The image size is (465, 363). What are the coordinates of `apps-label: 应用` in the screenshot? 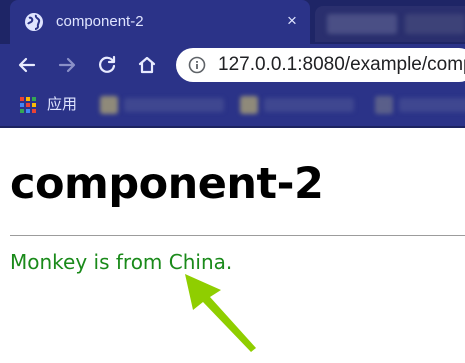 It's located at (62, 105).